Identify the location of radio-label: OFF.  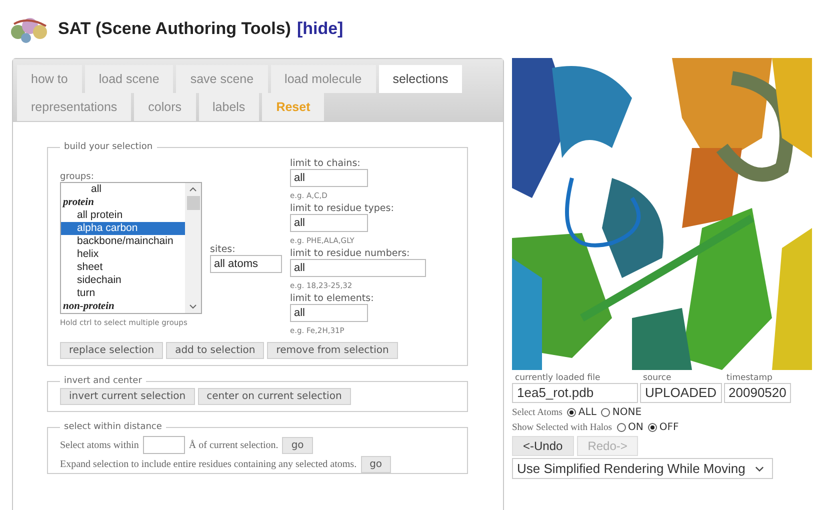
(669, 427).